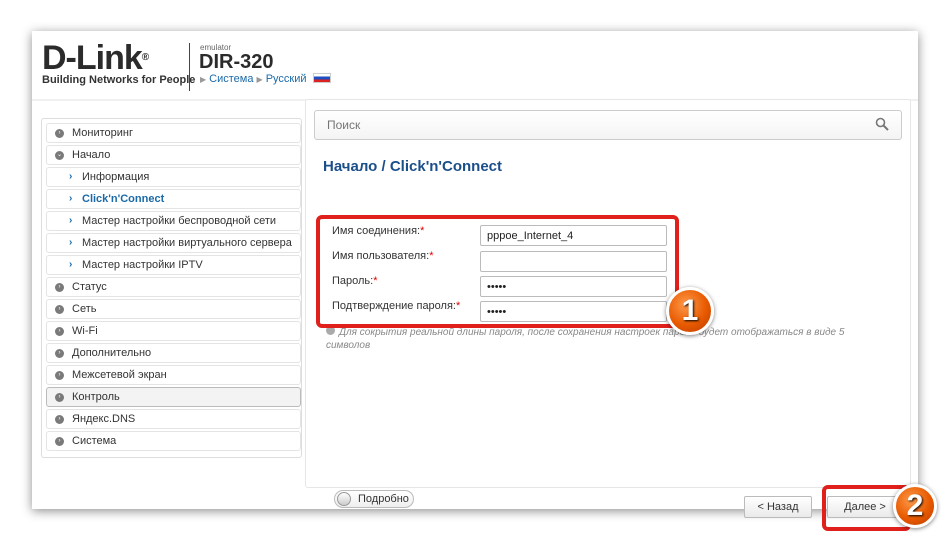  I want to click on sidebar-item-iptv-wizard: › Мастер настройки IPTV, so click(173, 265).